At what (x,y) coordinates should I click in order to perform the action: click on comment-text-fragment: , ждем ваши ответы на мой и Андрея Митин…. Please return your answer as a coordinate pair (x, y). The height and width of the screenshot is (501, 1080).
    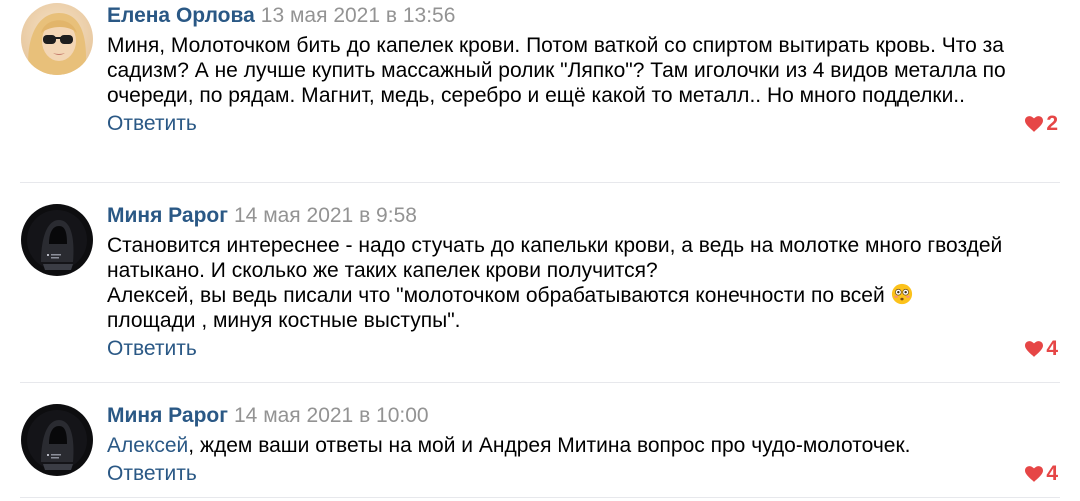
    Looking at the image, I should click on (549, 445).